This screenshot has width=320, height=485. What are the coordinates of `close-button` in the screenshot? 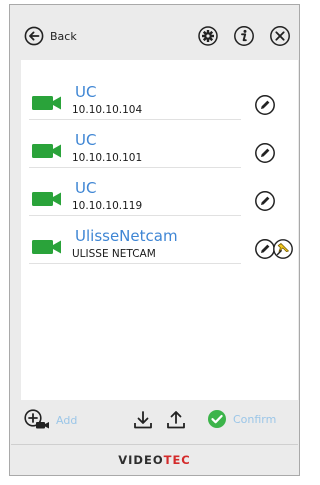 It's located at (280, 36).